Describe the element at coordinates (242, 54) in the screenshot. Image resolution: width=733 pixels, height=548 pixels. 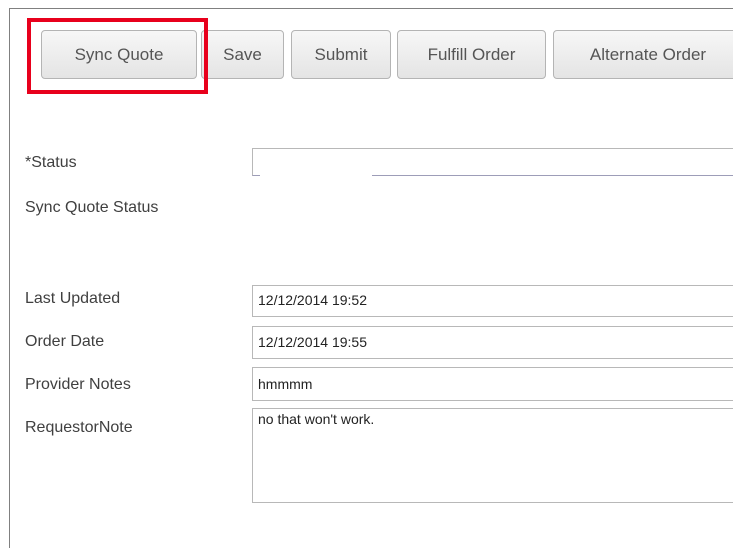
I see `save-button: Save` at that location.